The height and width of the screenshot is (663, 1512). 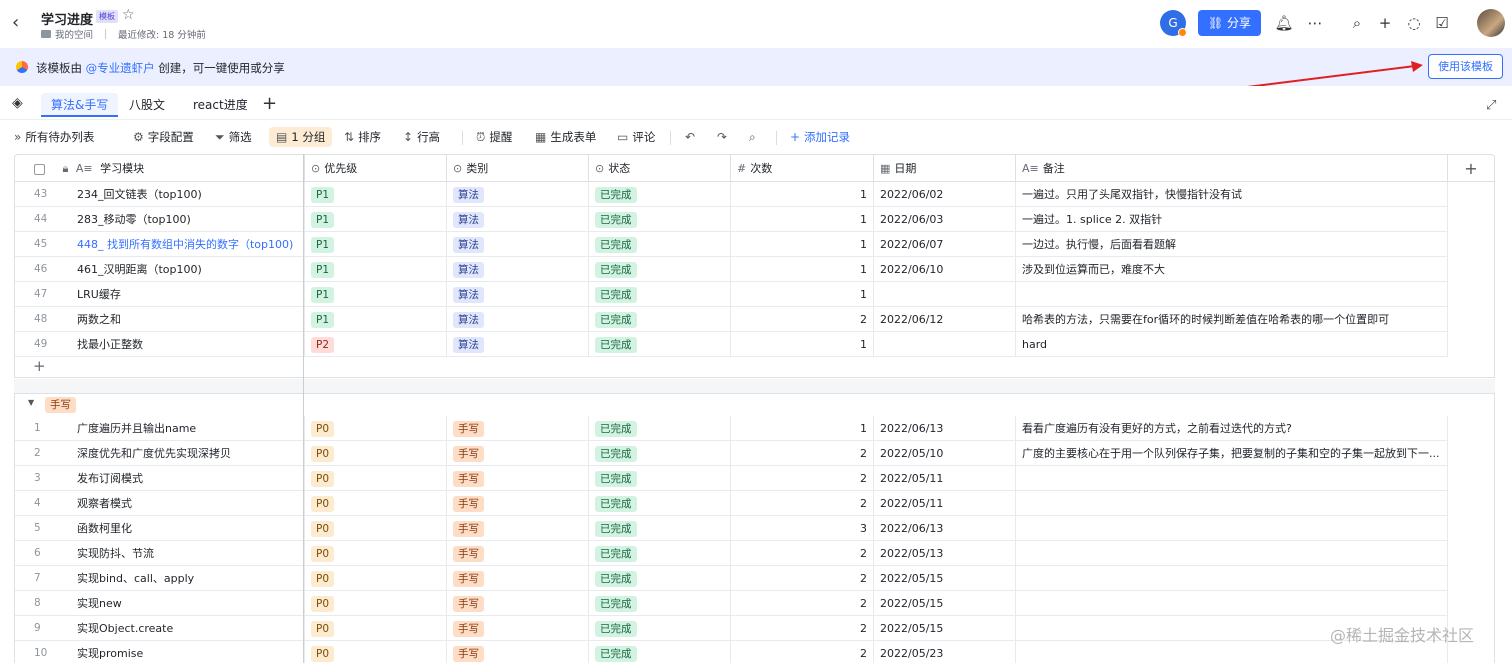 I want to click on column-header-category: ⊙ 类别, so click(x=518, y=168).